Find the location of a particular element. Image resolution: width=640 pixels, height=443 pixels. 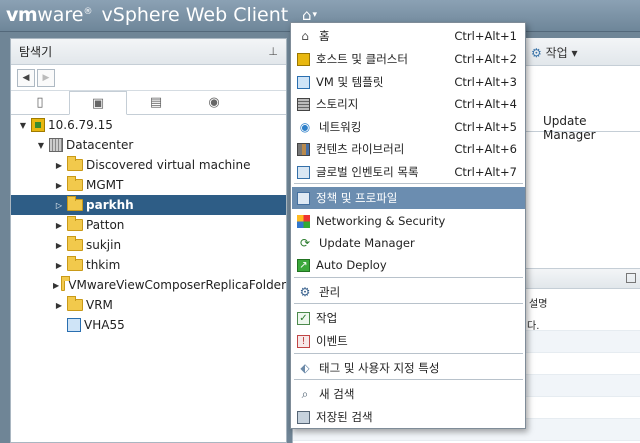

menu-item-shortcut: Ctrl+Alt+1 is located at coordinates (485, 36).